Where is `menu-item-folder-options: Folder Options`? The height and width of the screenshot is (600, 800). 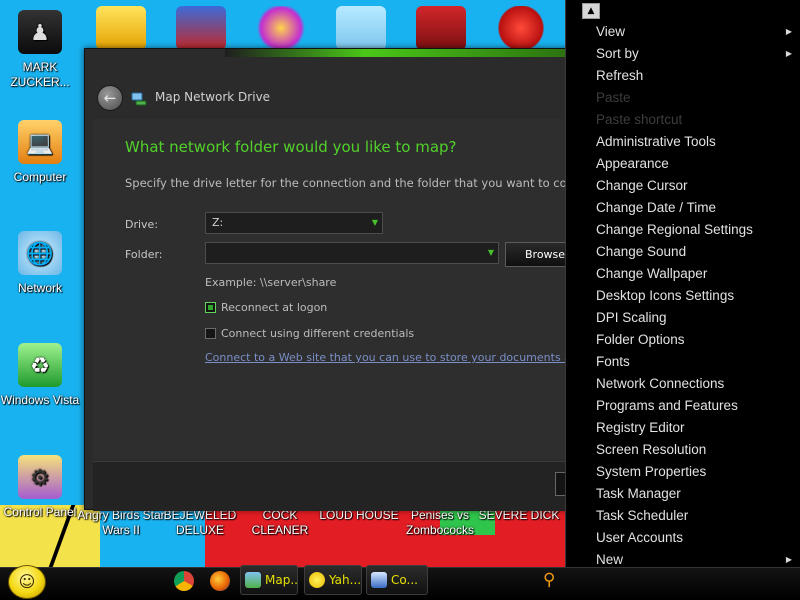 menu-item-folder-options: Folder Options is located at coordinates (683, 340).